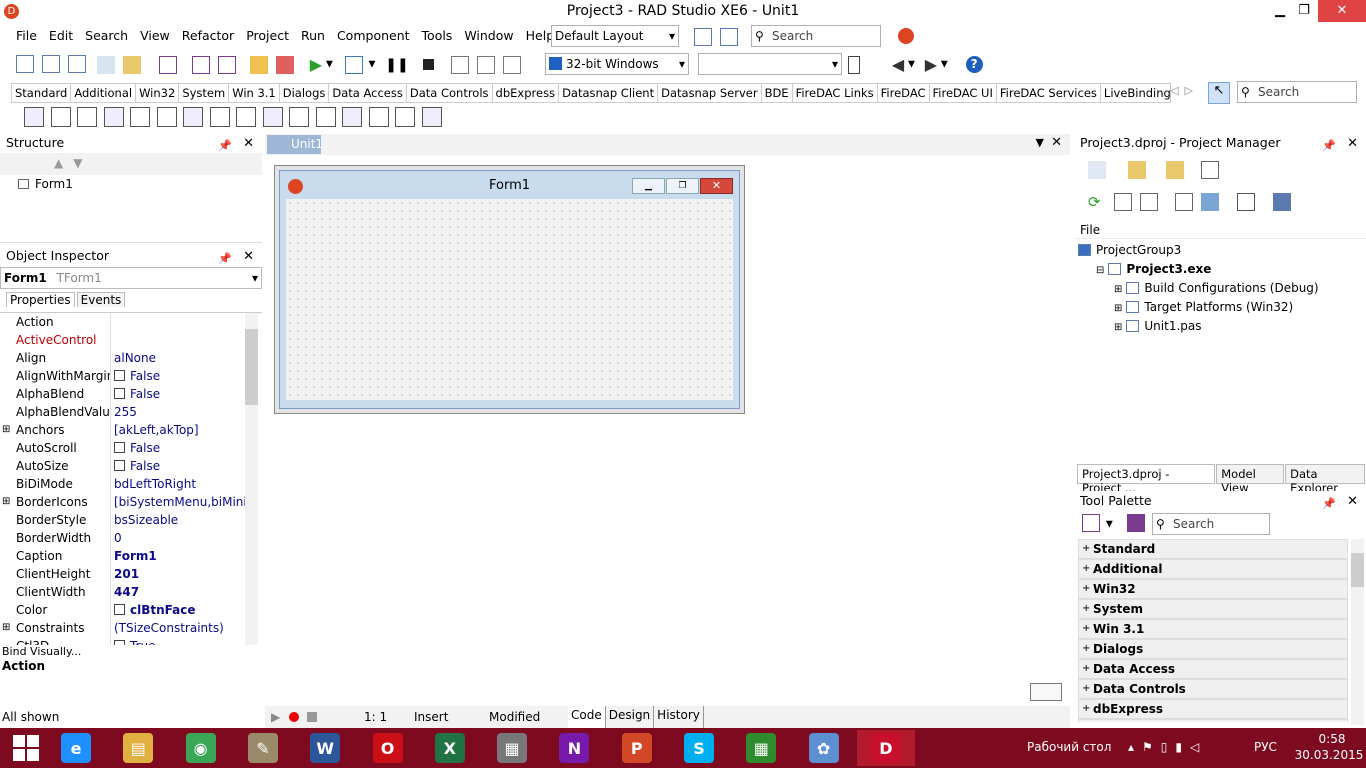 The height and width of the screenshot is (768, 1366). What do you see at coordinates (259, 64) in the screenshot?
I see `add-to-project-icon` at bounding box center [259, 64].